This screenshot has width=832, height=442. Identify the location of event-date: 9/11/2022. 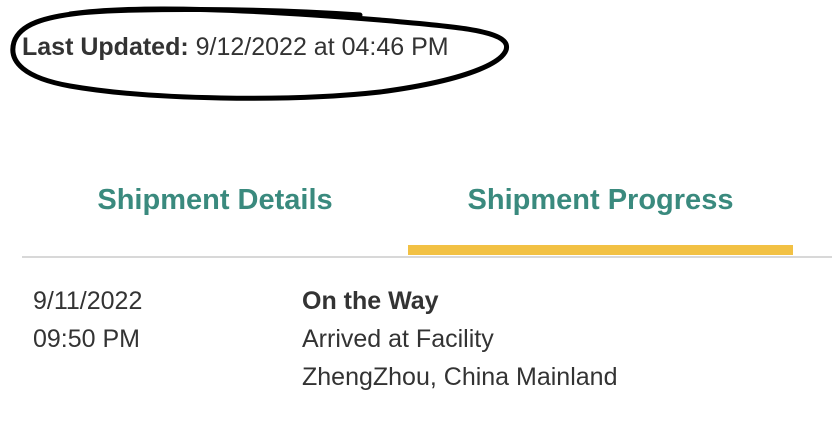
(88, 301).